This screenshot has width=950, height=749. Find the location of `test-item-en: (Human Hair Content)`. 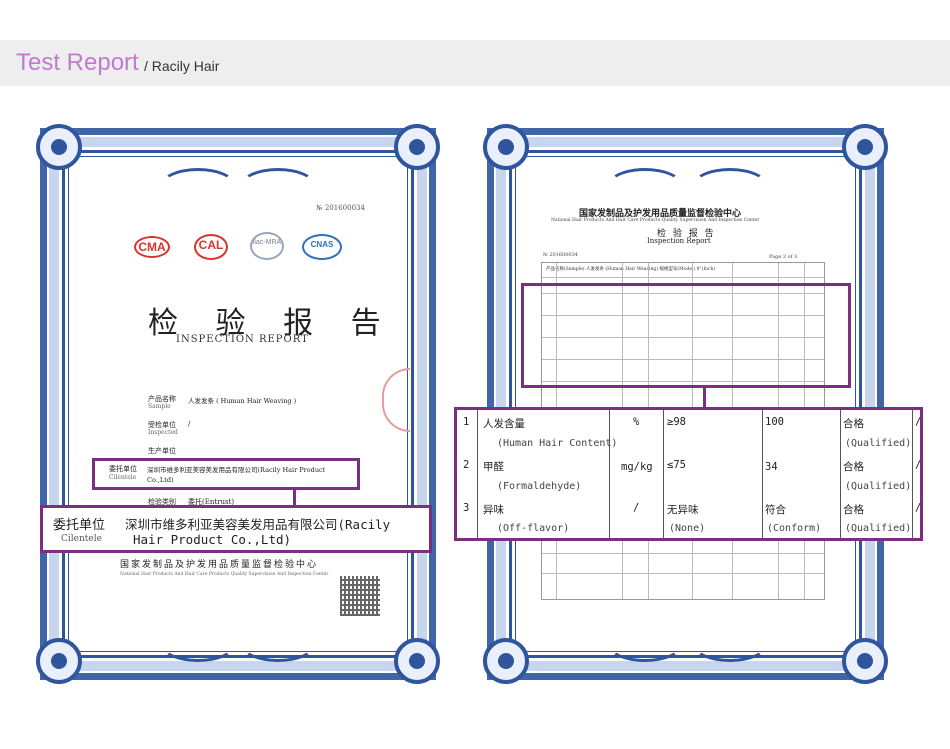

test-item-en: (Human Hair Content) is located at coordinates (557, 443).